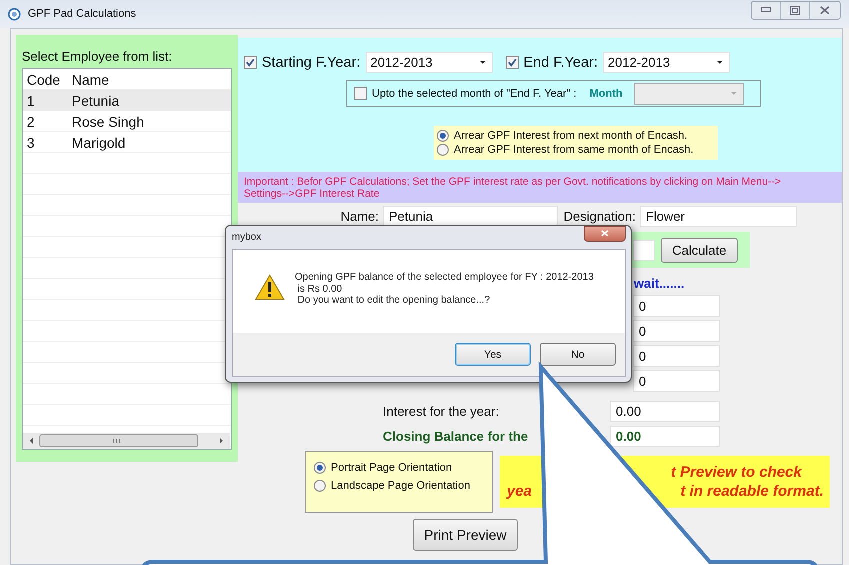 The height and width of the screenshot is (565, 849). What do you see at coordinates (127, 100) in the screenshot?
I see `list-row: 1 Petunia` at bounding box center [127, 100].